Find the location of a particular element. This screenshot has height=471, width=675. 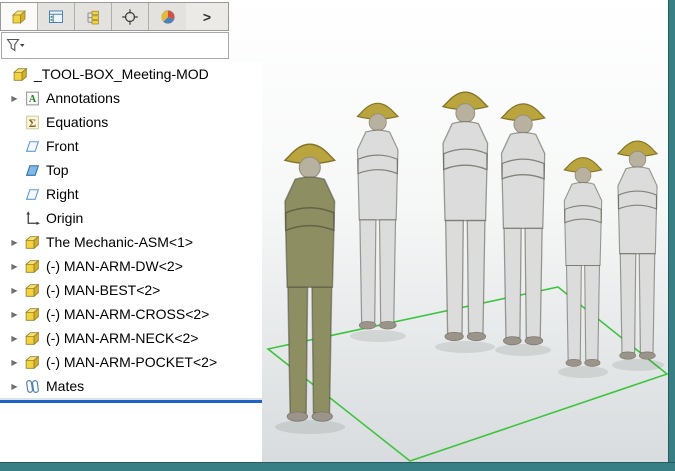

tree-item-mates: ▶ Mates is located at coordinates (131, 386).